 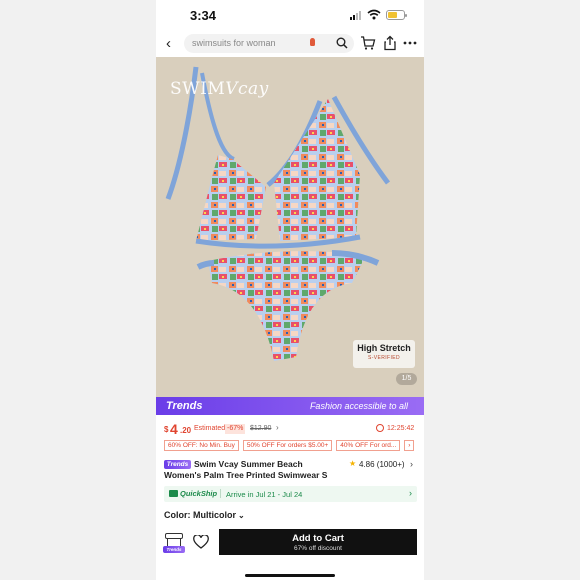 What do you see at coordinates (220, 493) in the screenshot?
I see `divider` at bounding box center [220, 493].